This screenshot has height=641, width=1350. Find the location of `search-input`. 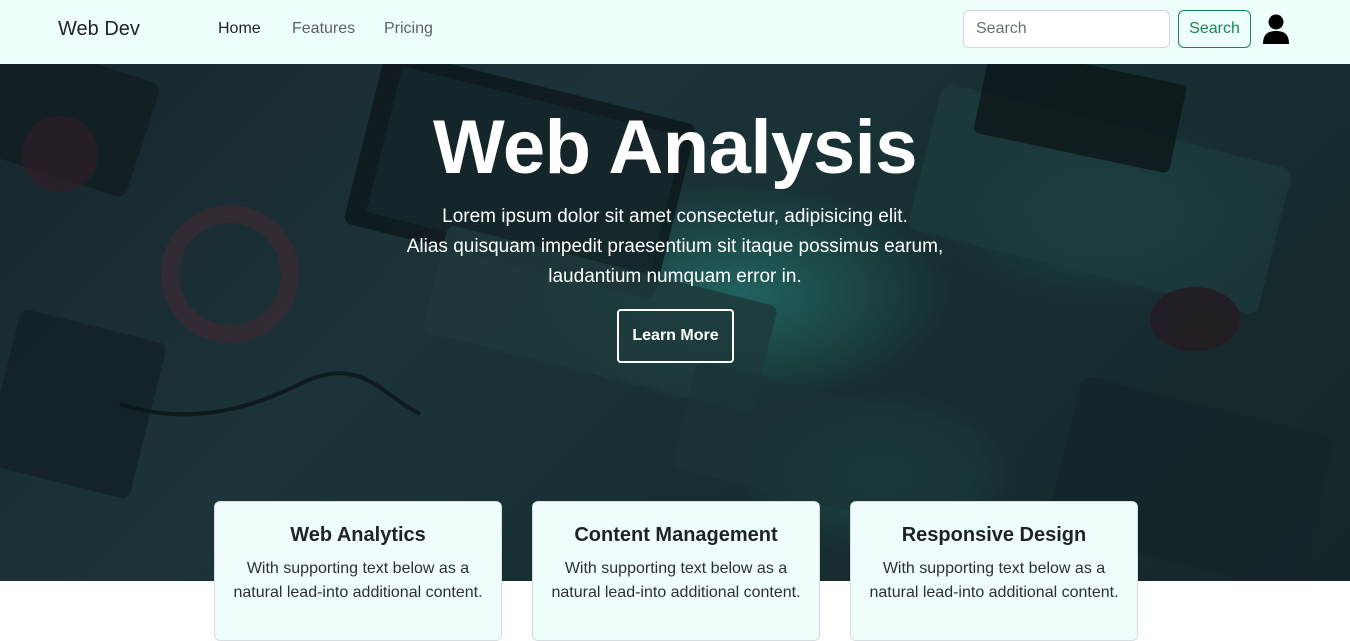

search-input is located at coordinates (1066, 29).